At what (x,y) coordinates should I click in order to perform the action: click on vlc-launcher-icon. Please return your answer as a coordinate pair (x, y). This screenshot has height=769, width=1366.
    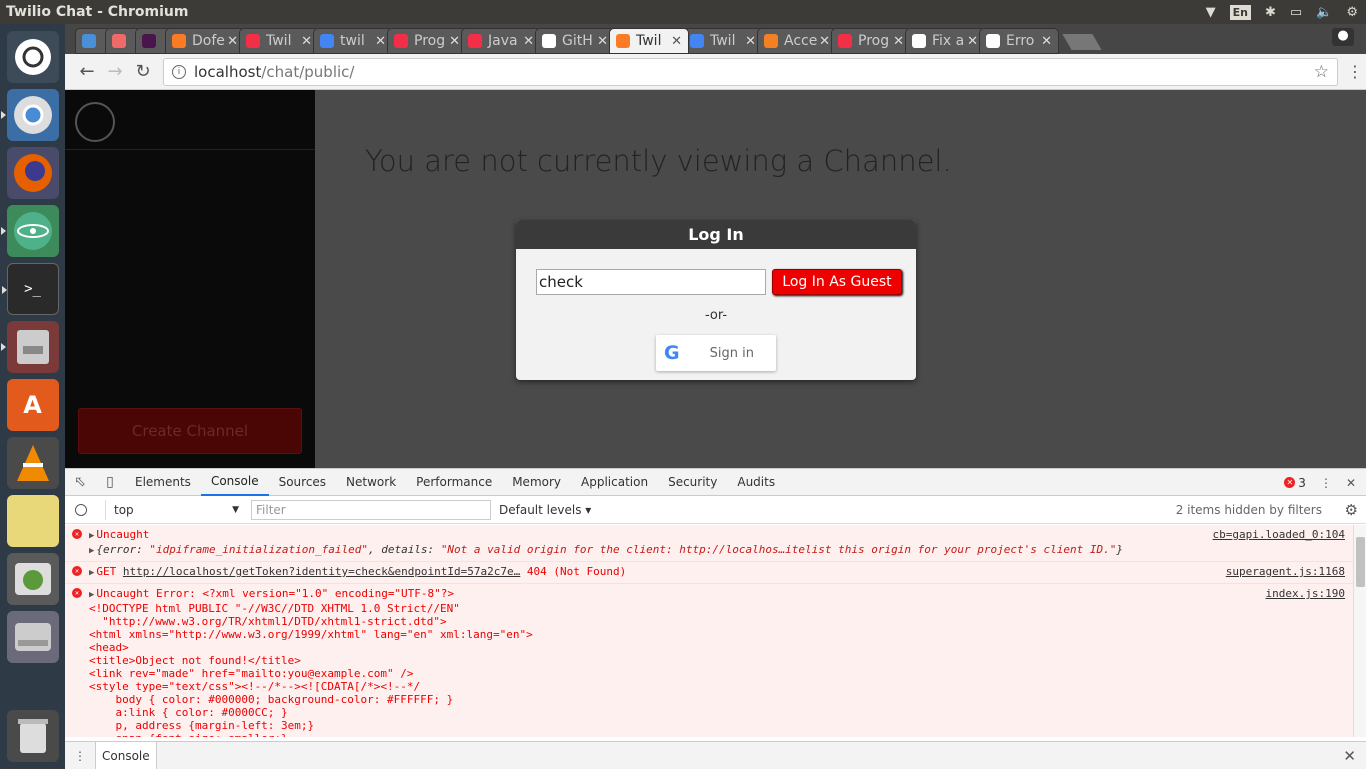
    Looking at the image, I should click on (32, 463).